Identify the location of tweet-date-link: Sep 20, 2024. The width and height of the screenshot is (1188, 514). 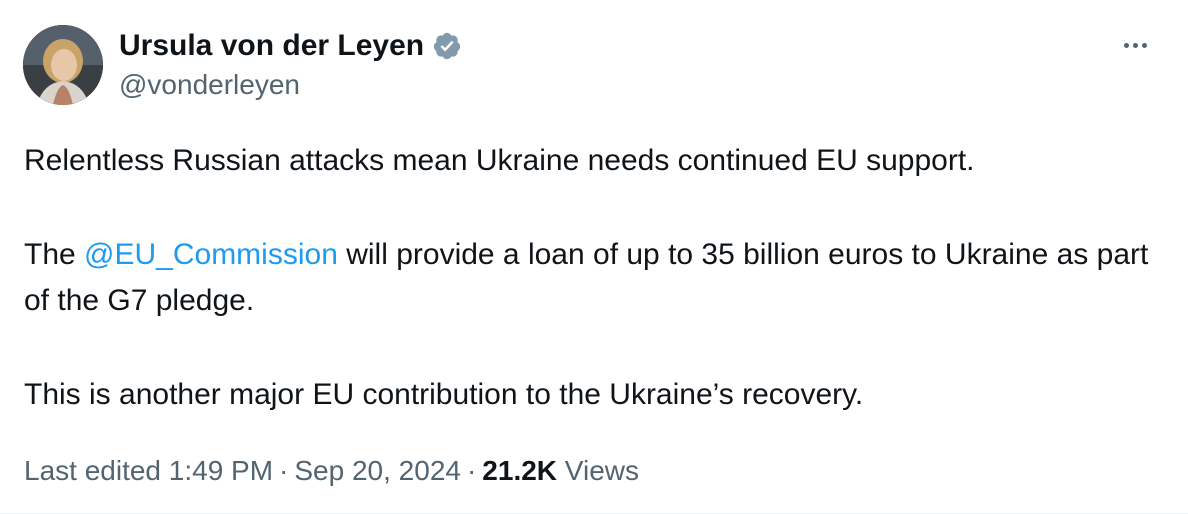
(377, 470).